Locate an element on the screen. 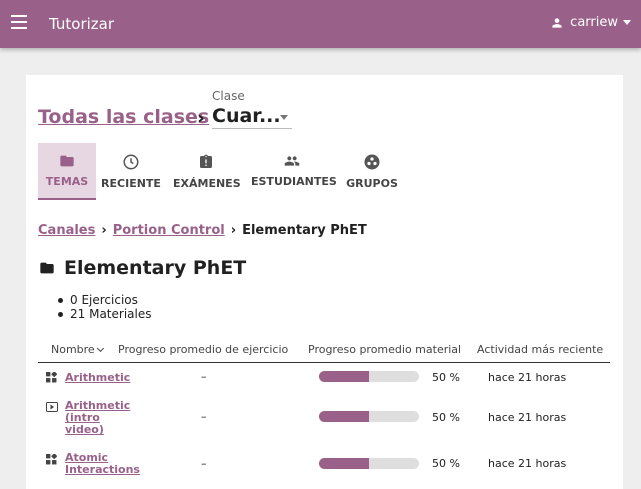  column-header-label: Nombre is located at coordinates (73, 349).